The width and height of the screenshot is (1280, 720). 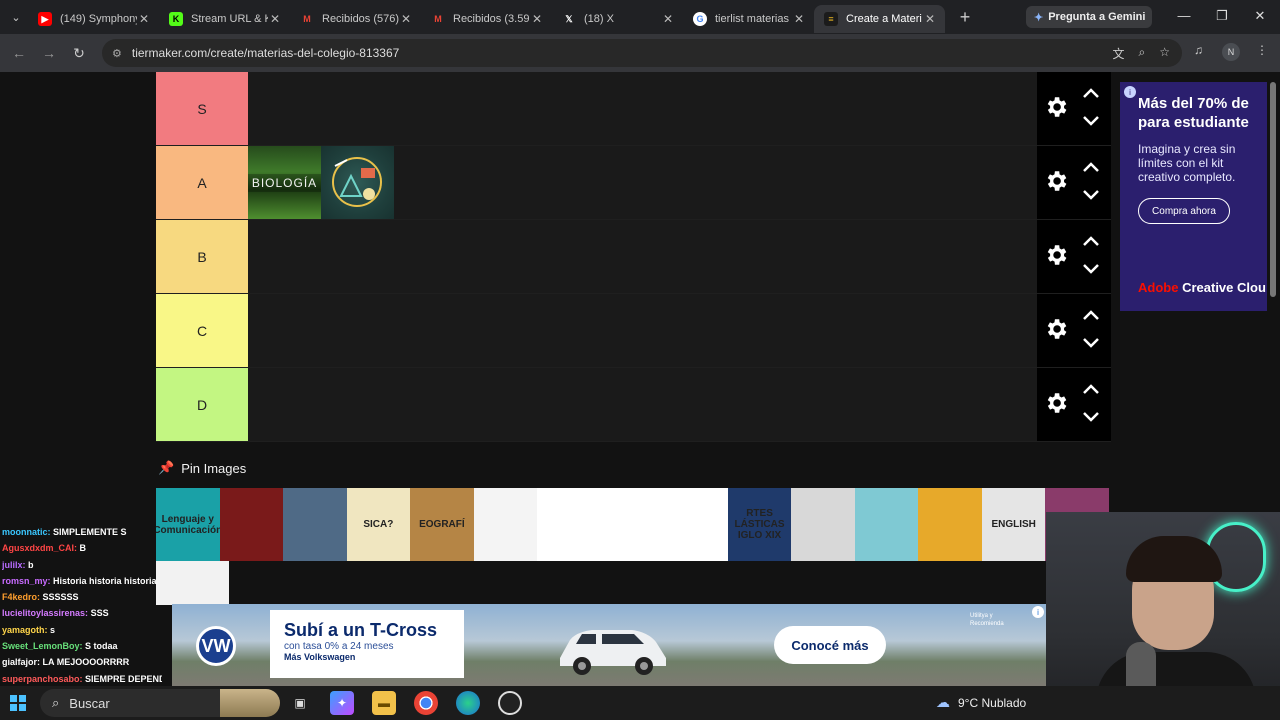 What do you see at coordinates (378, 524) in the screenshot?
I see `pool-image-fisica: SICA?` at bounding box center [378, 524].